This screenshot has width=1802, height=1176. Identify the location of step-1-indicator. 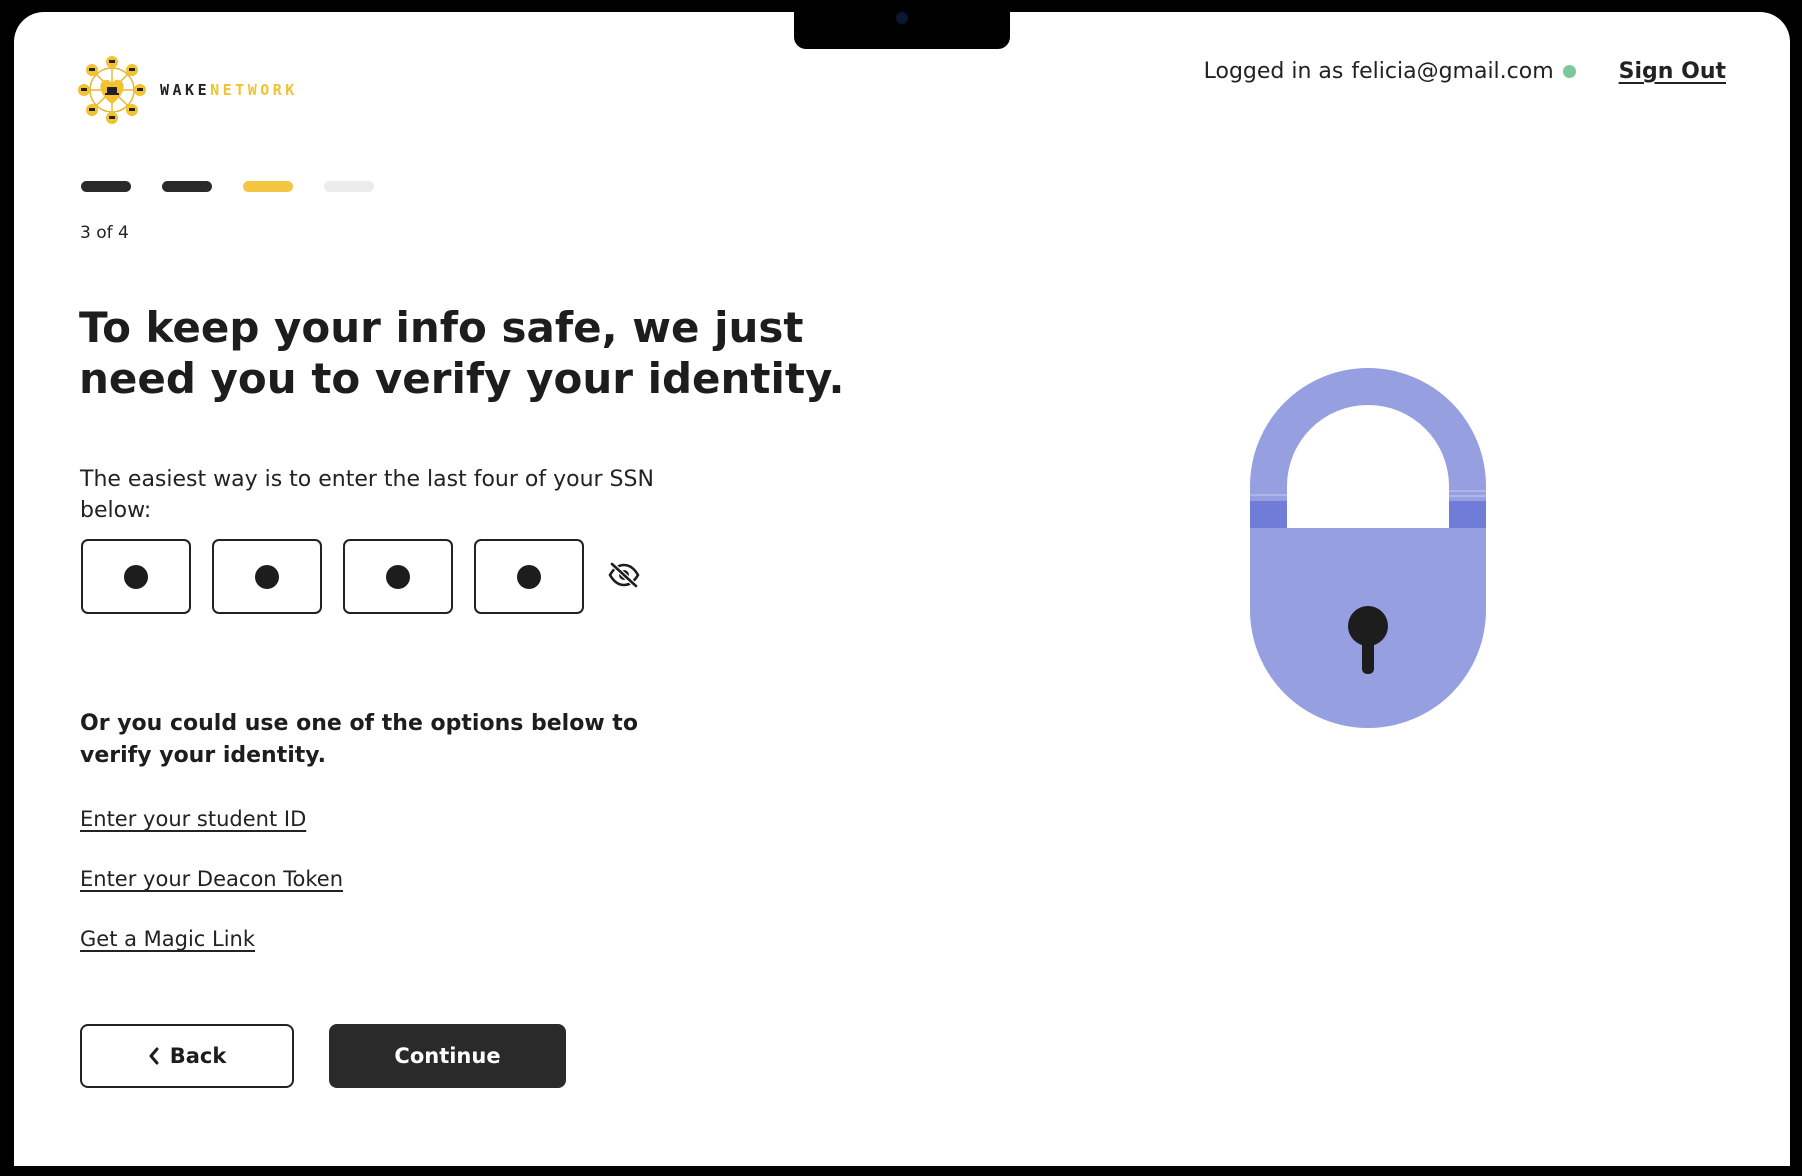
(106, 186).